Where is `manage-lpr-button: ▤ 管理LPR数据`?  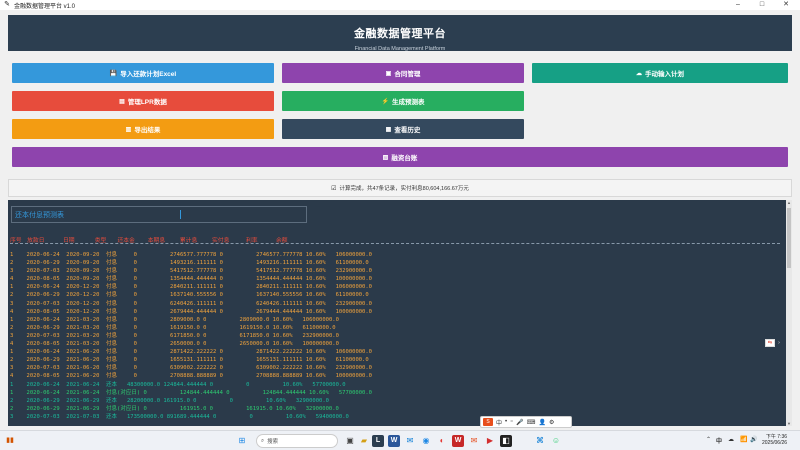
manage-lpr-button: ▤ 管理LPR数据 is located at coordinates (143, 101).